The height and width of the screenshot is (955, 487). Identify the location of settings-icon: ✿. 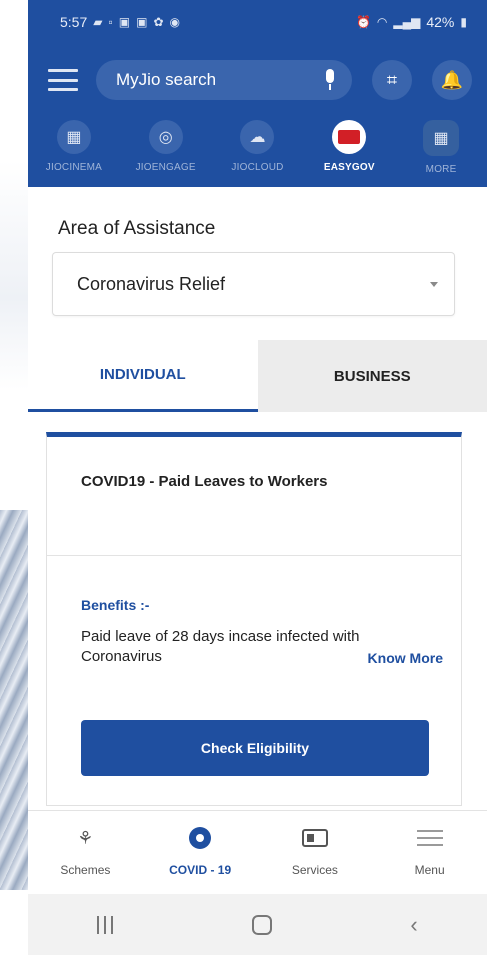
(158, 22).